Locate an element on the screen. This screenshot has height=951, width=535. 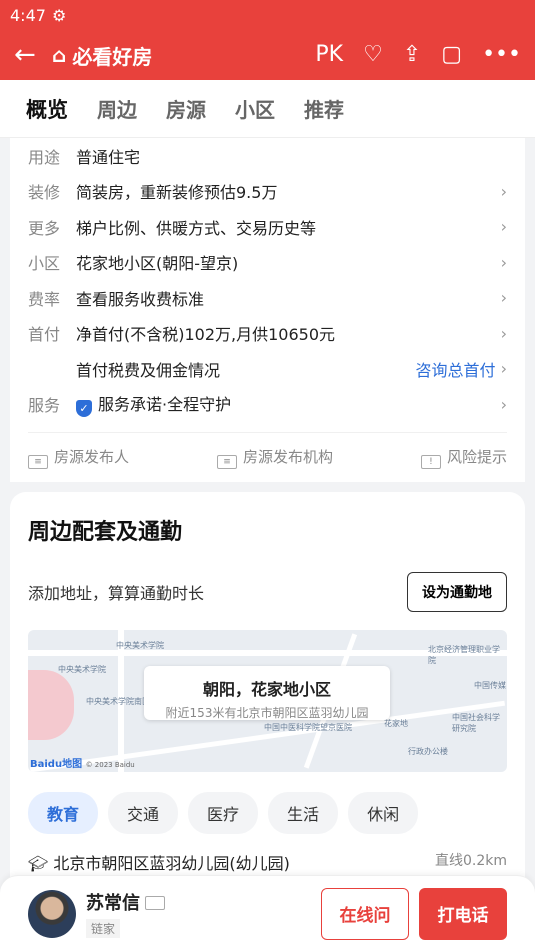
service-text: 服务承诺·全程守护 is located at coordinates (165, 405).